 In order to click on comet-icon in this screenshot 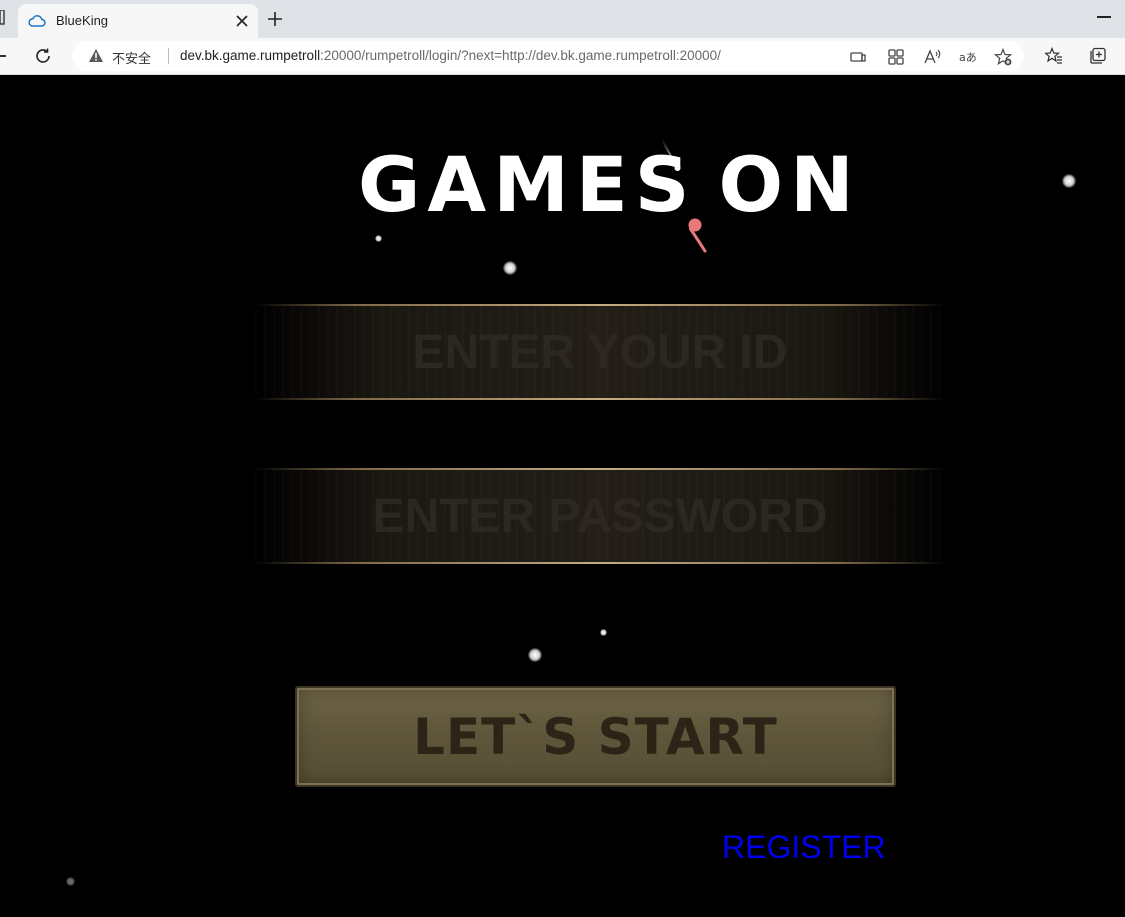, I will do `click(671, 155)`.